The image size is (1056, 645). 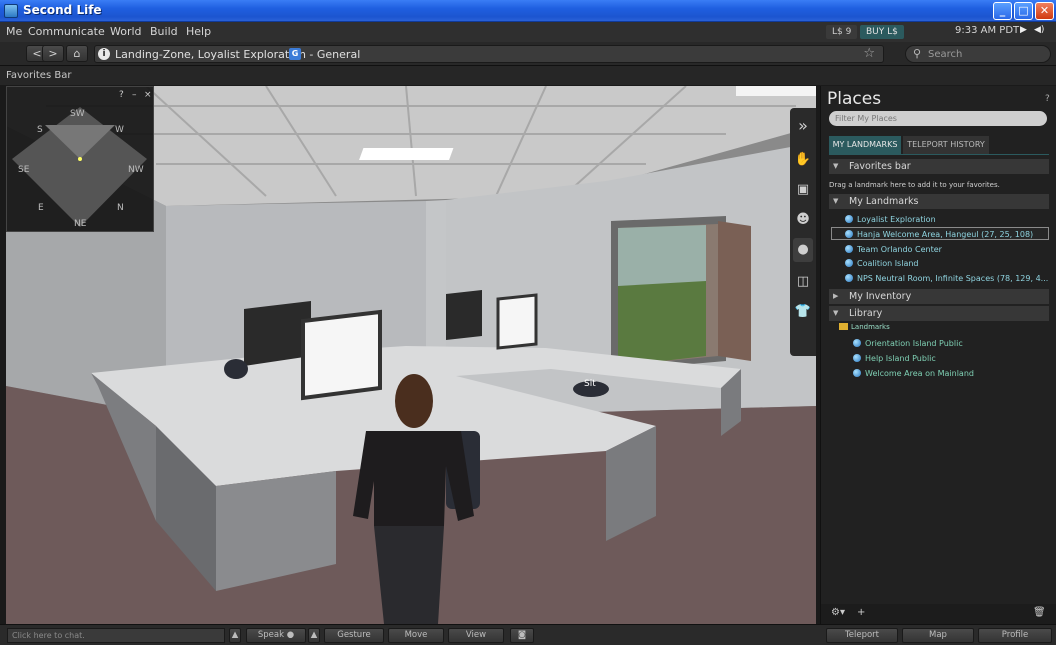 I want to click on teleport-button: Teleport, so click(x=862, y=635).